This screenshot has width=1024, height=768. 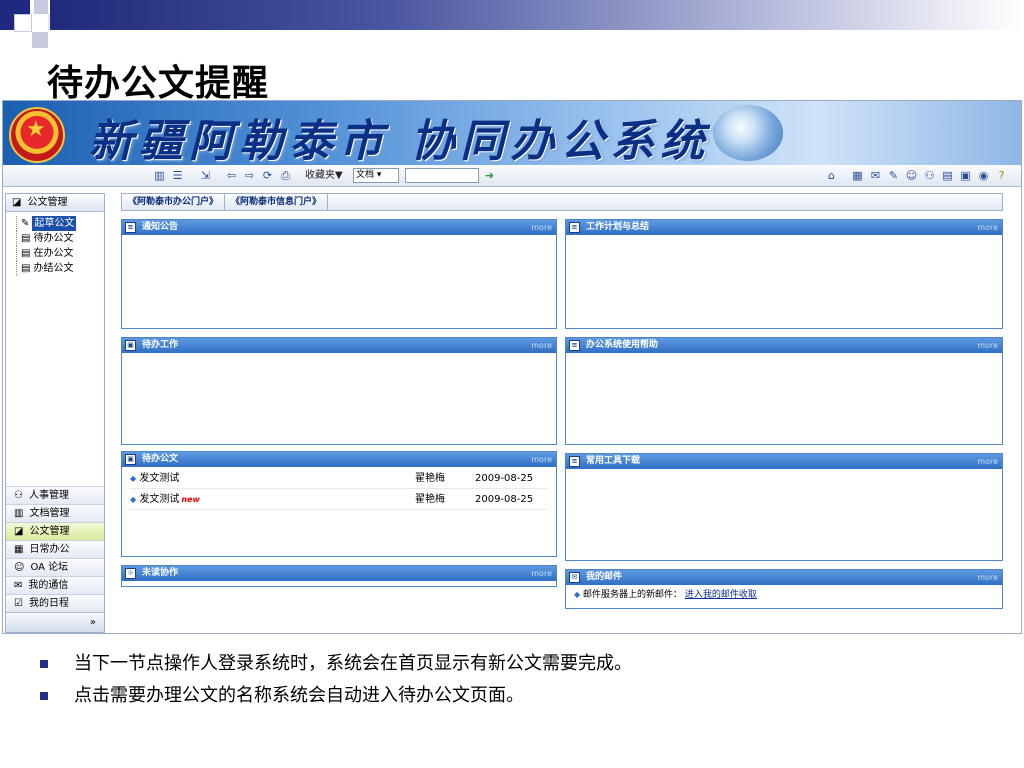 I want to click on panel-help-title: 办公系统使用帮助, so click(x=622, y=345).